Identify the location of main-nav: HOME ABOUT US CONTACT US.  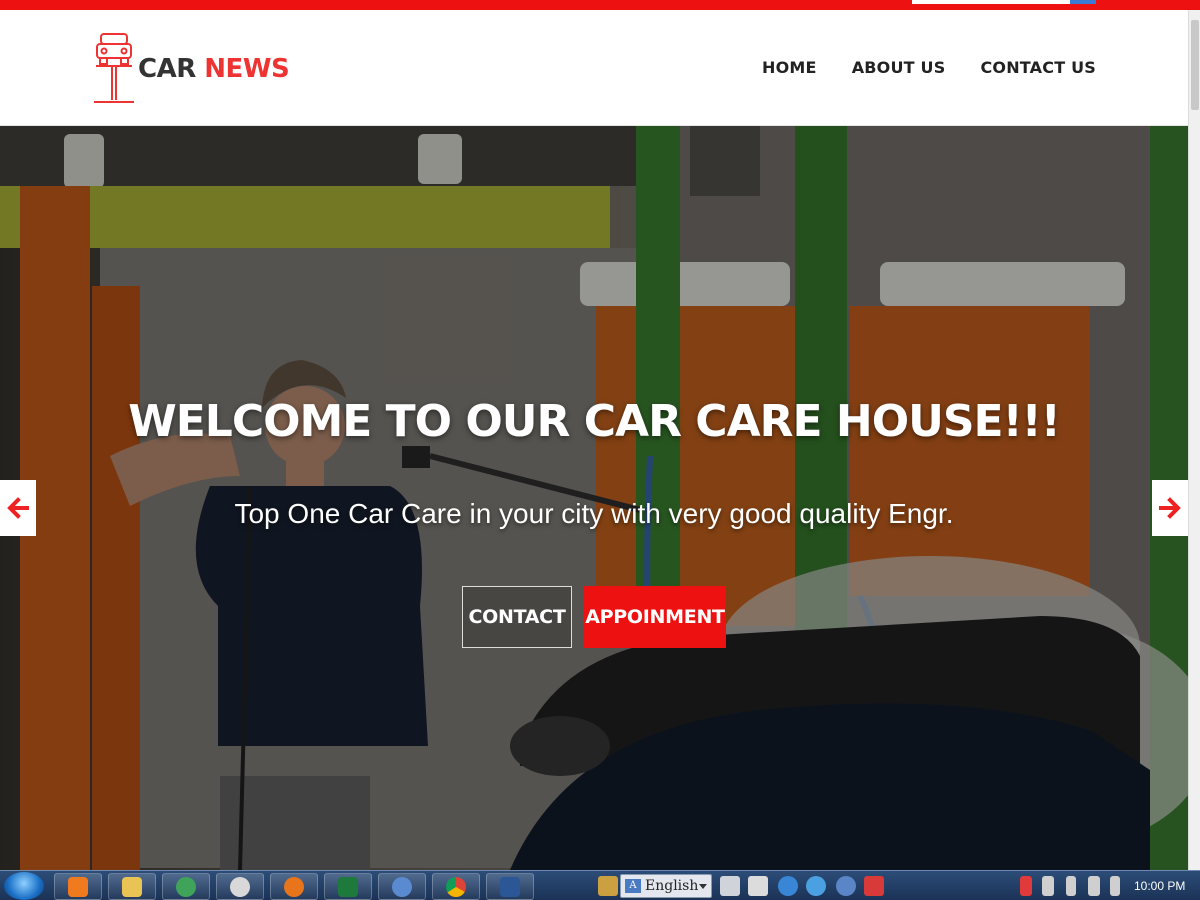
(929, 67).